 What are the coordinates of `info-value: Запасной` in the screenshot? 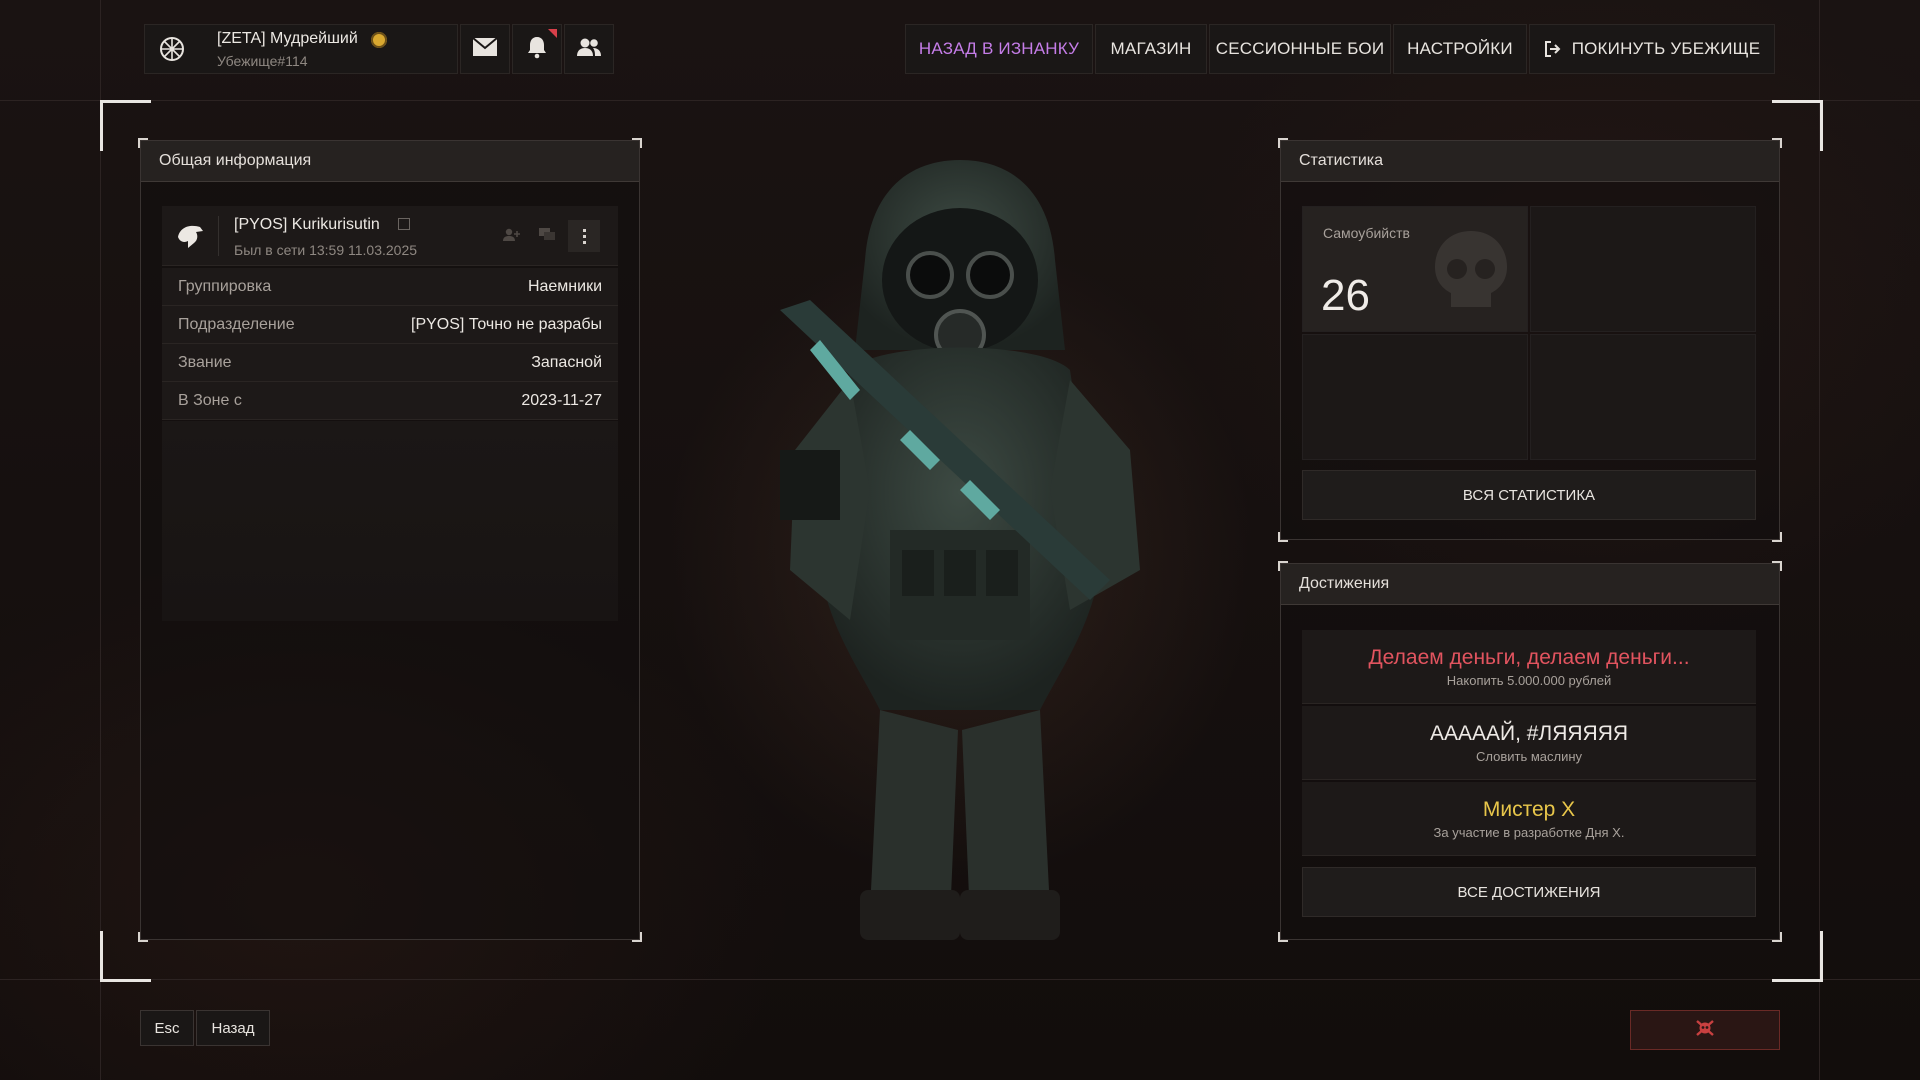 It's located at (566, 362).